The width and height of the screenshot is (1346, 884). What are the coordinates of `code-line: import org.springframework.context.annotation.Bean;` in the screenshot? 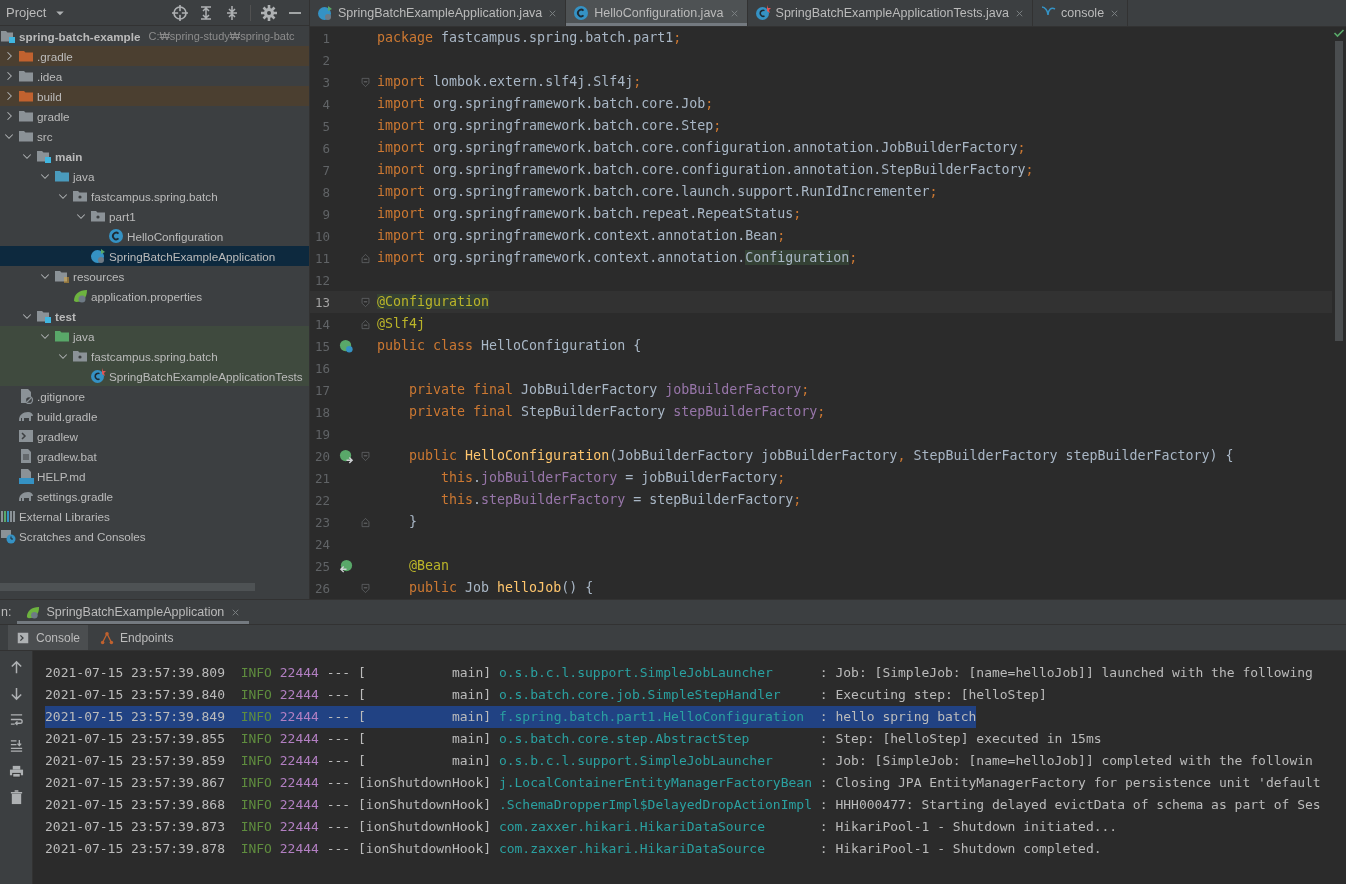 It's located at (581, 236).